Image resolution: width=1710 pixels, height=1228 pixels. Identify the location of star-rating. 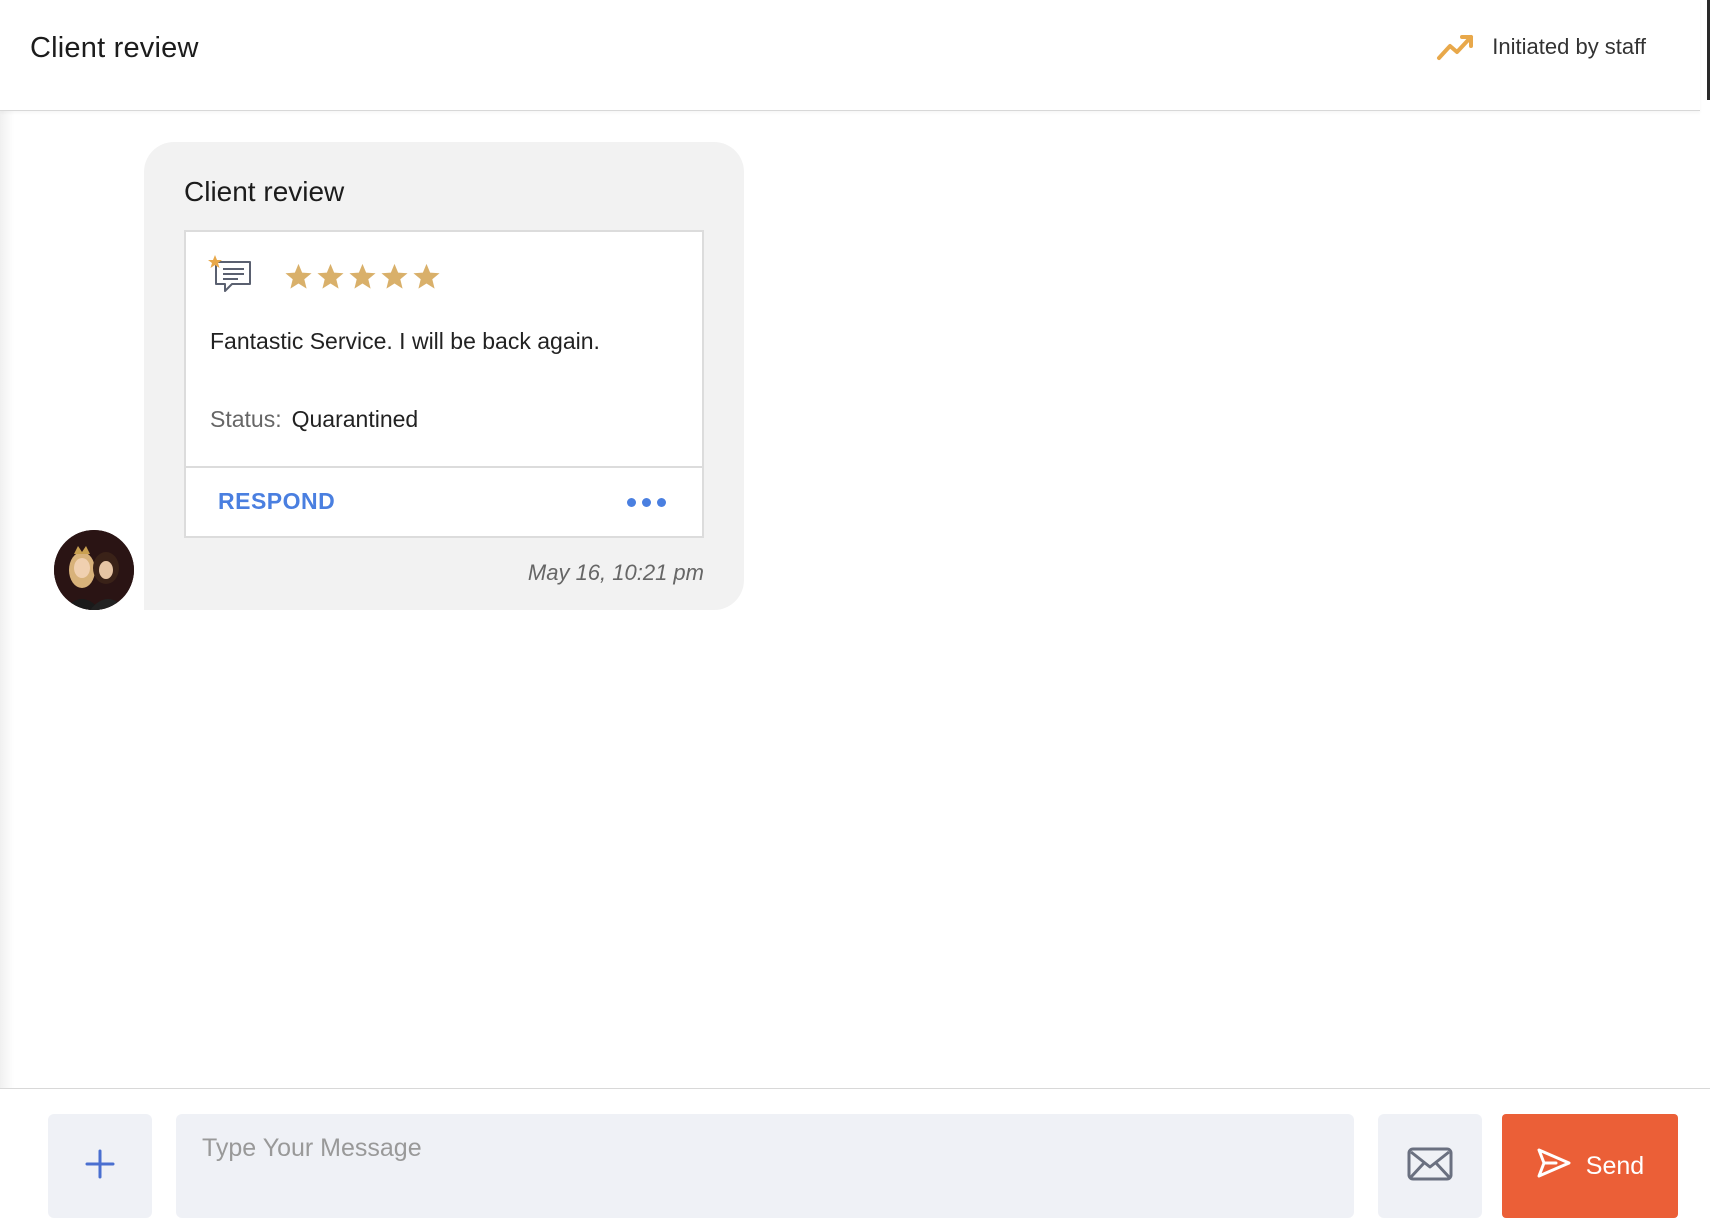
(362, 276).